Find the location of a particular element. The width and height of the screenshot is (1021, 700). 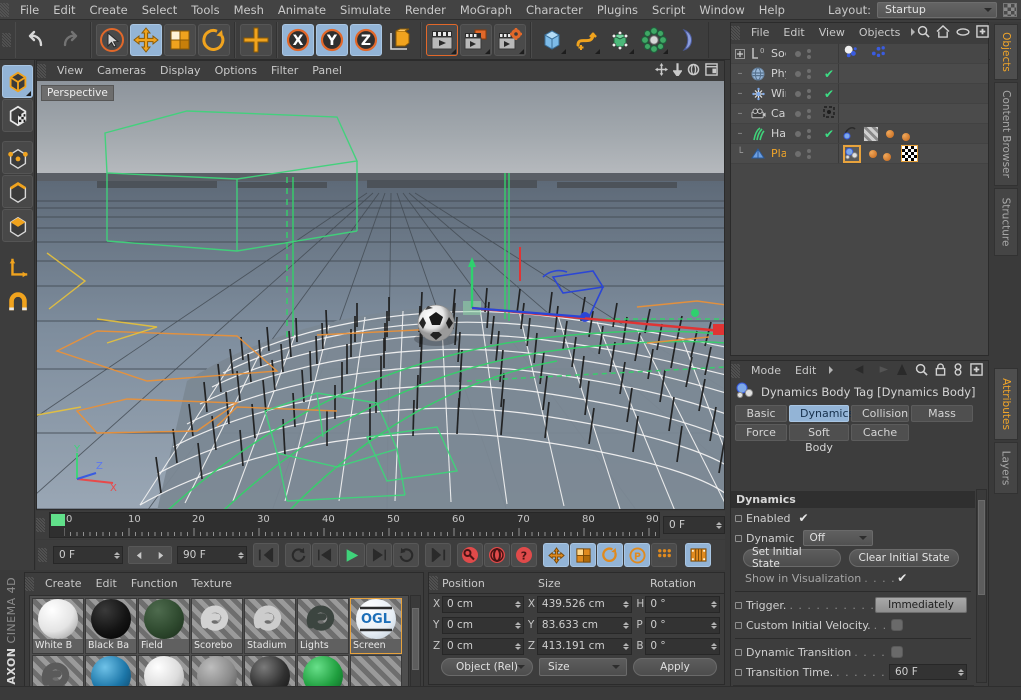

enable-snapping-tool is located at coordinates (17, 301).